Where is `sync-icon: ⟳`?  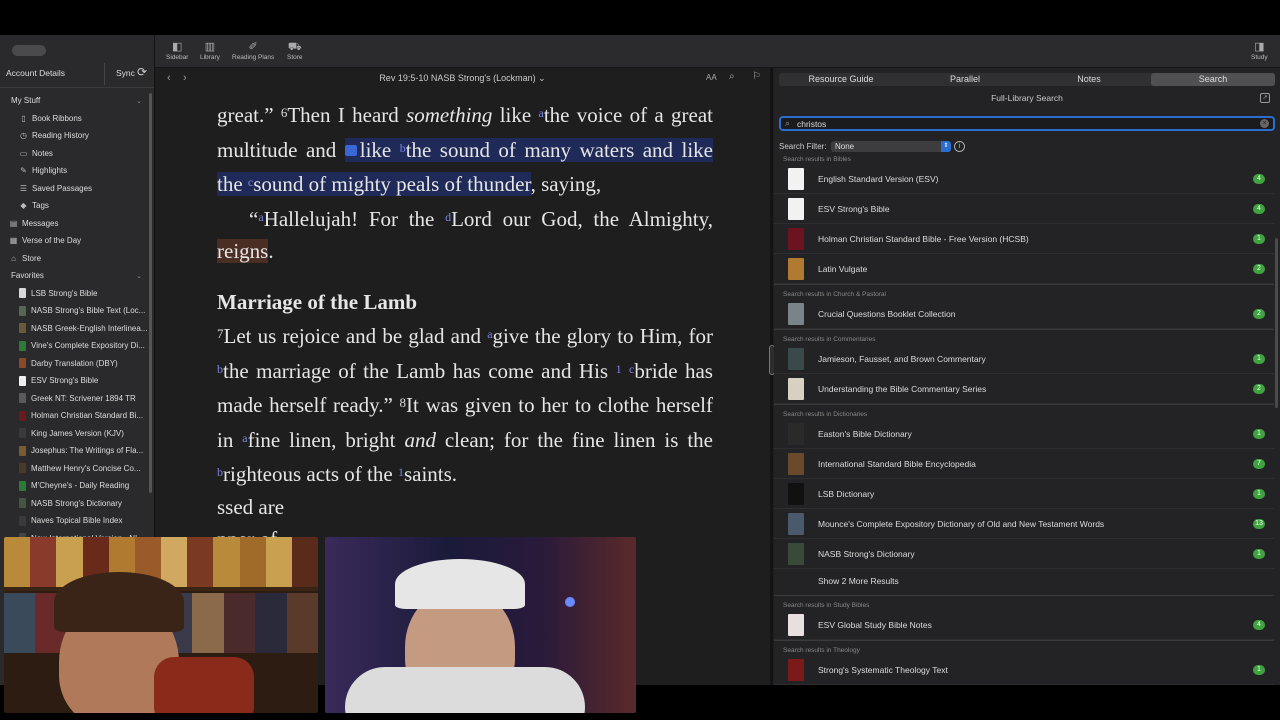 sync-icon: ⟳ is located at coordinates (142, 72).